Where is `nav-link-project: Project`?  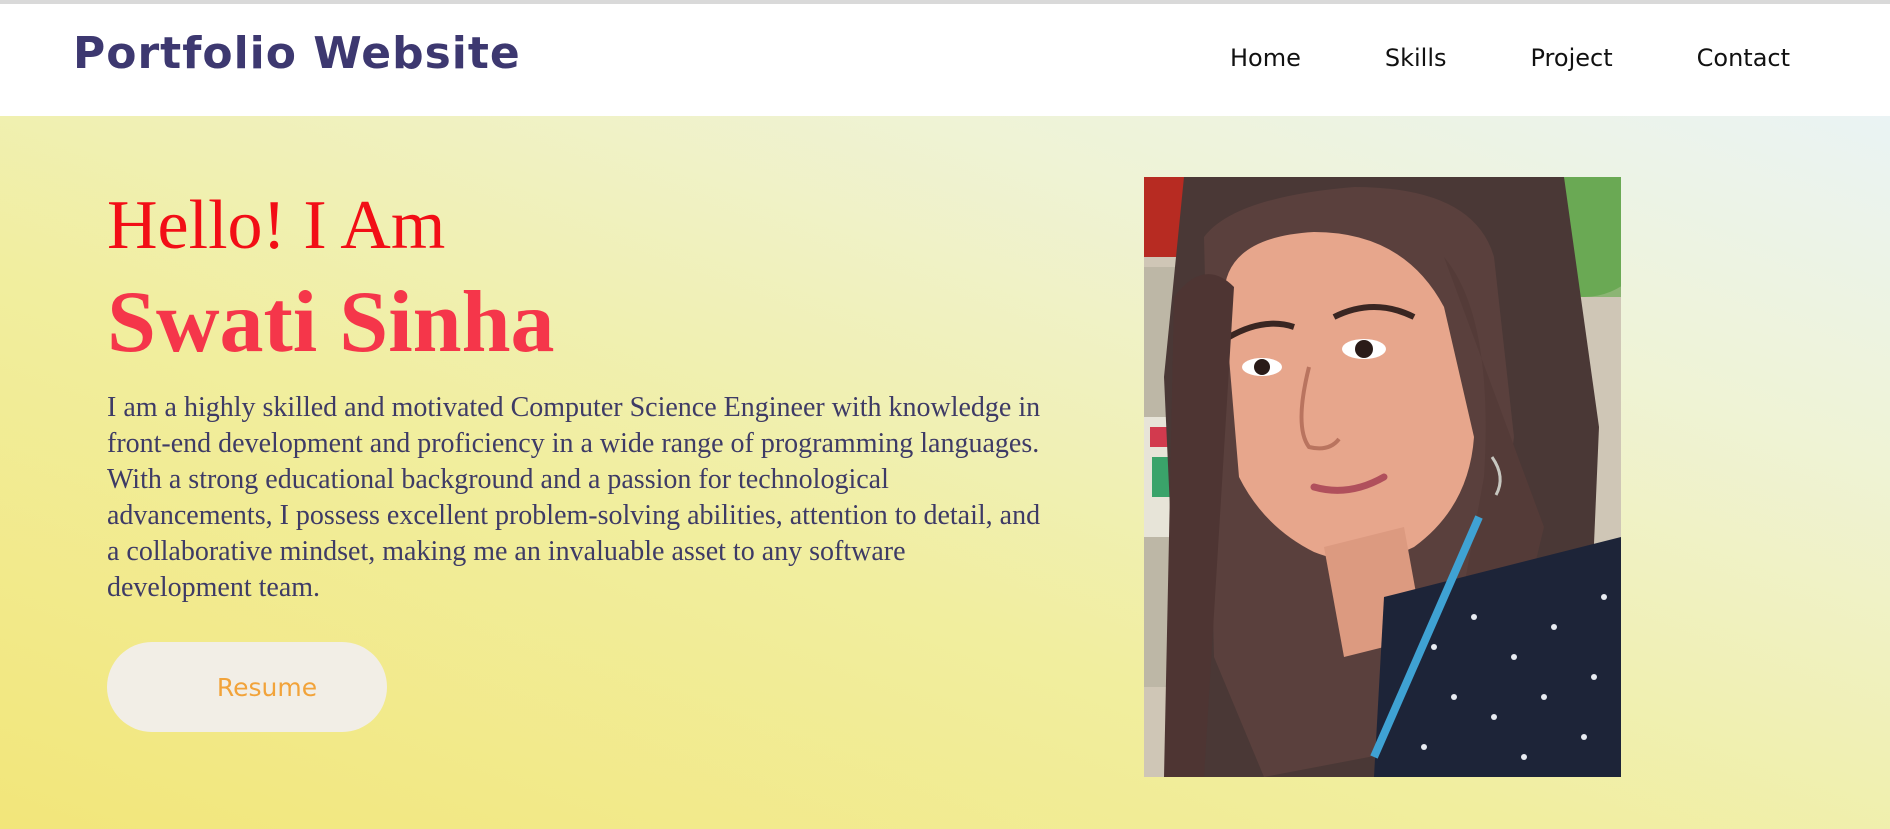 nav-link-project: Project is located at coordinates (1572, 58).